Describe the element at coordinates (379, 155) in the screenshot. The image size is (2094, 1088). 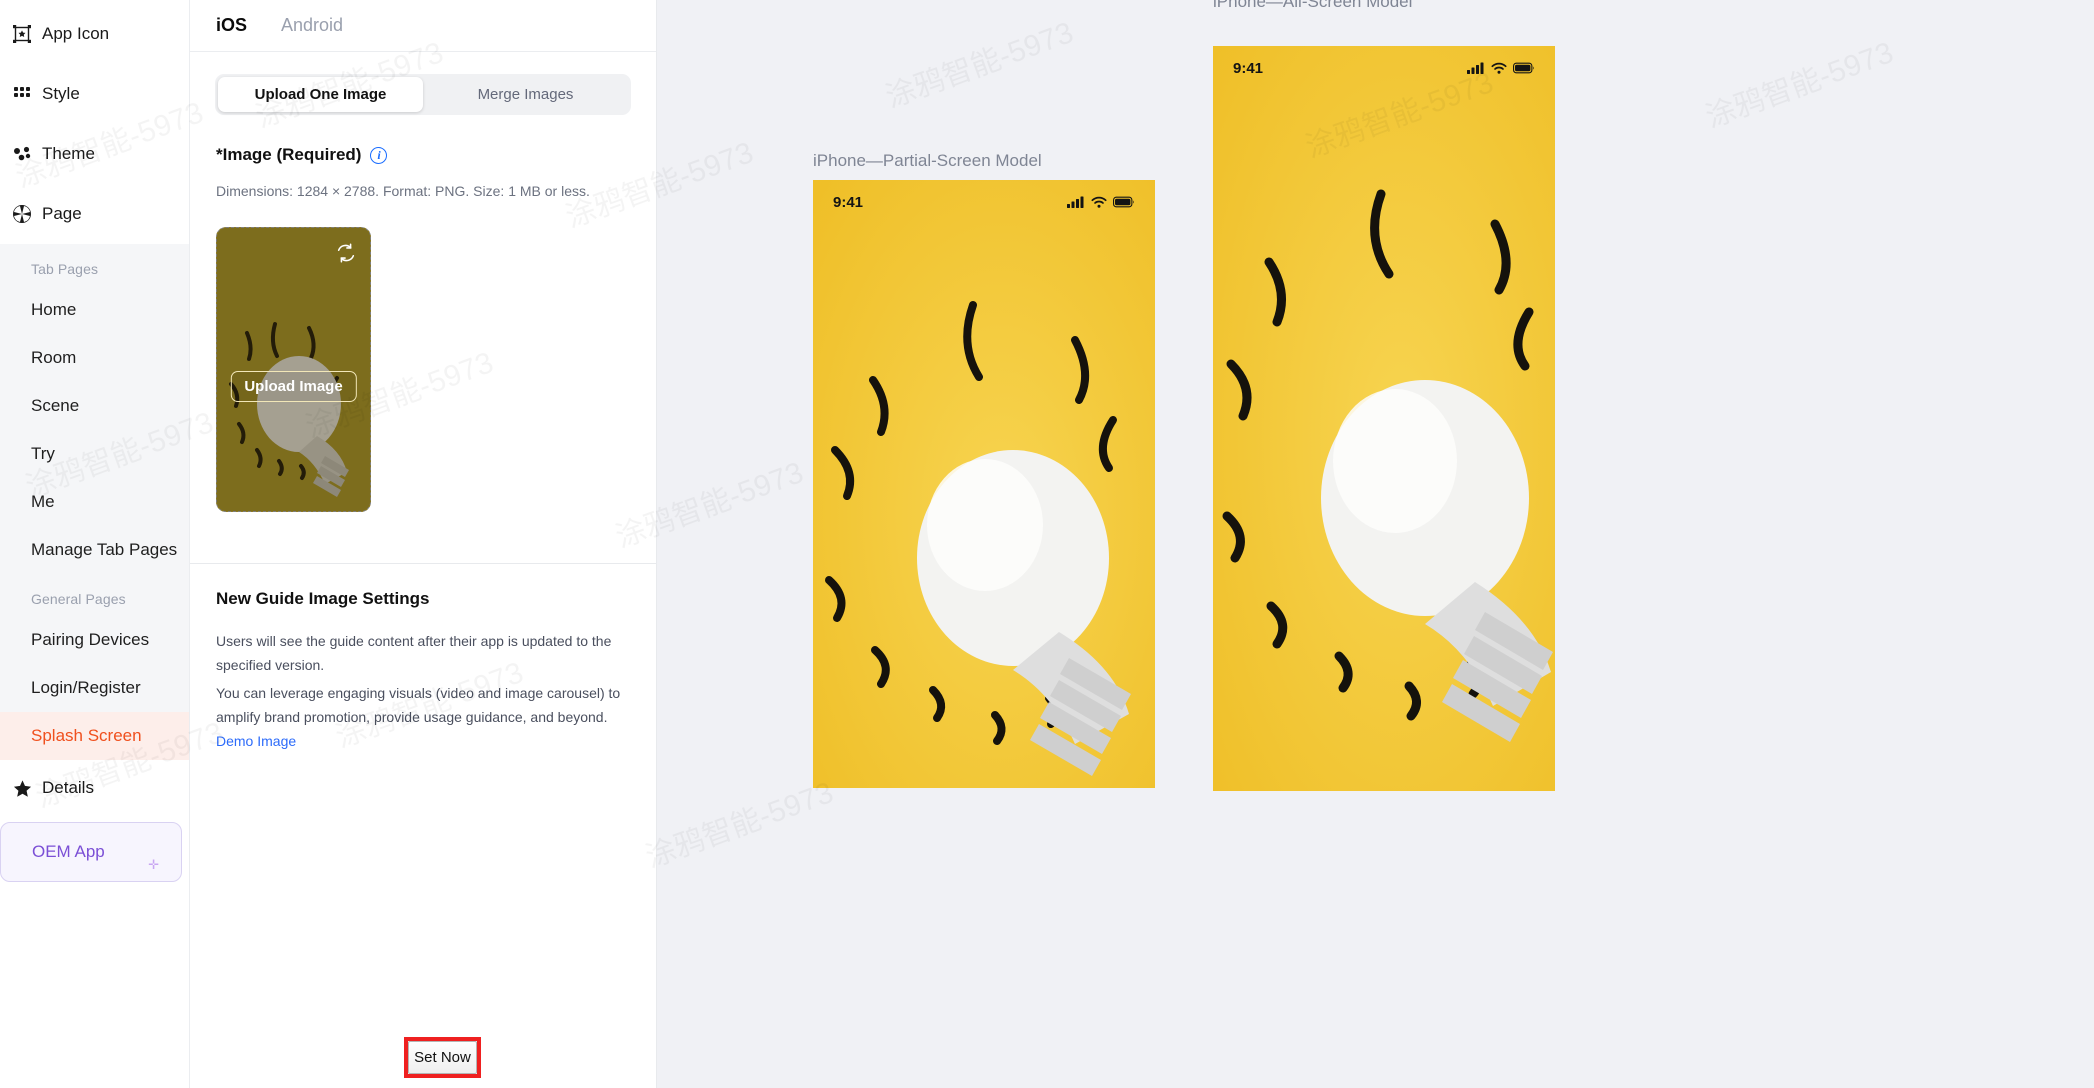
I see `info-circle-icon: i` at that location.